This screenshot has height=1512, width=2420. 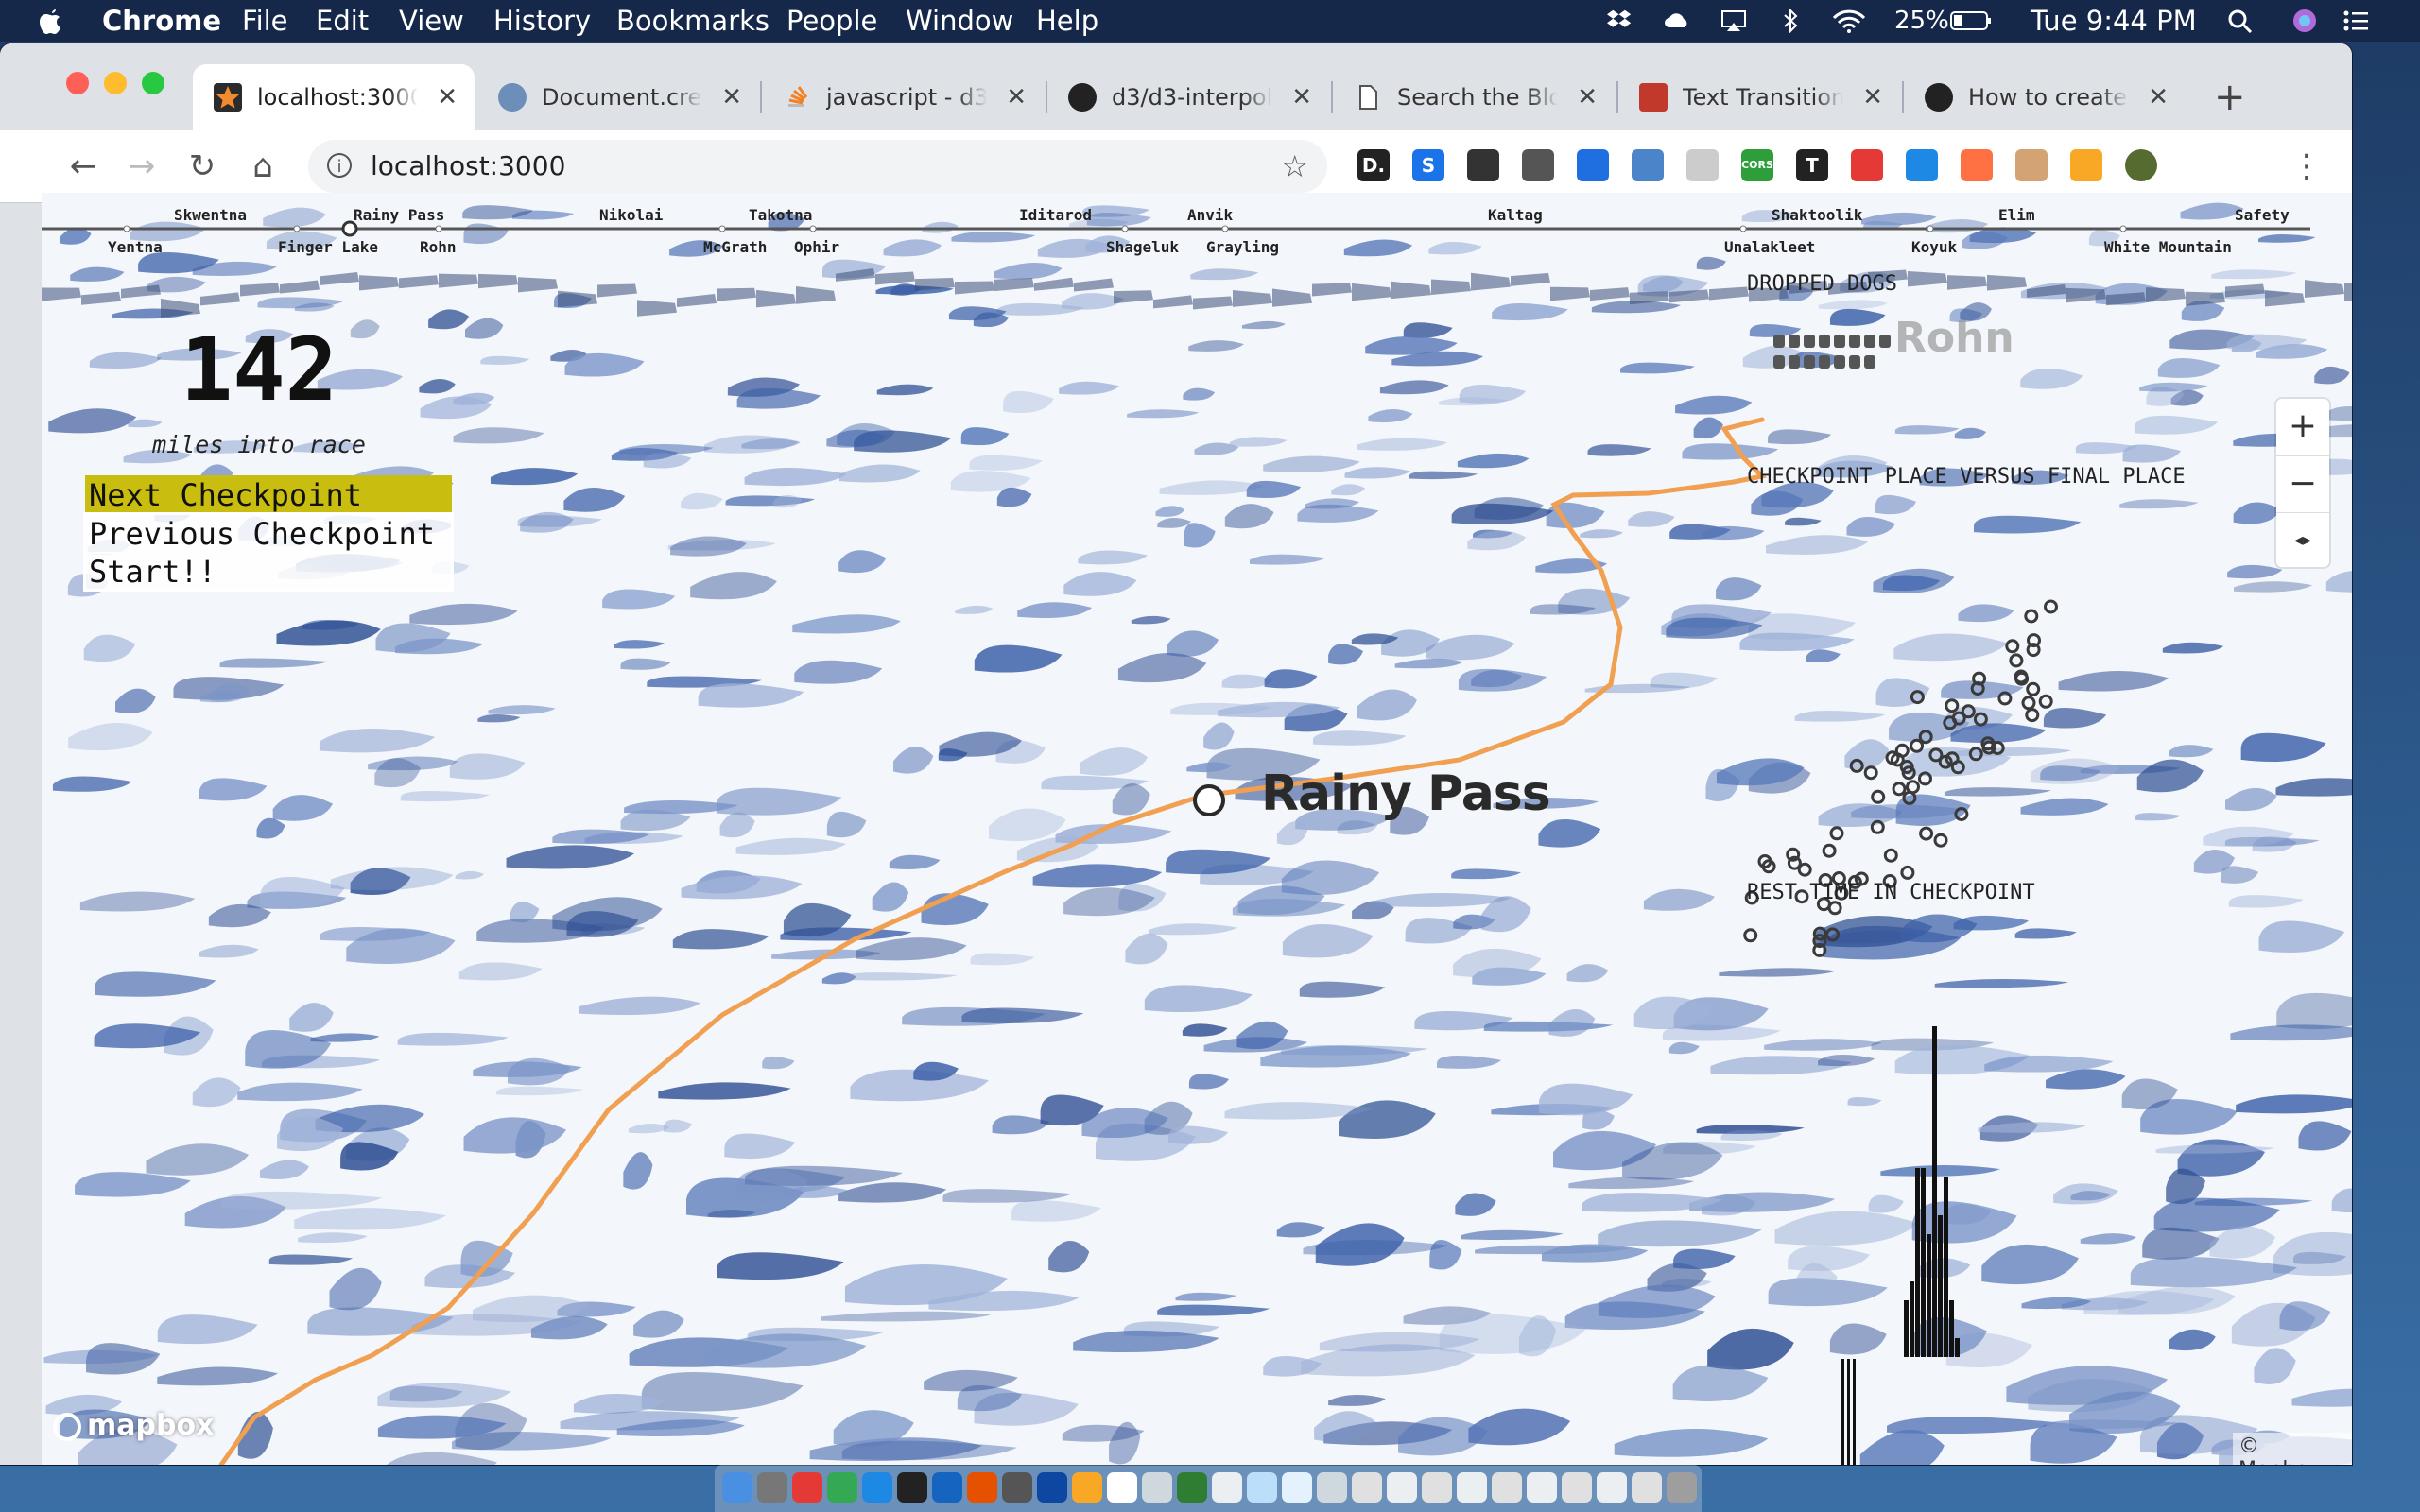 I want to click on timeline-label: McGrath, so click(x=735, y=247).